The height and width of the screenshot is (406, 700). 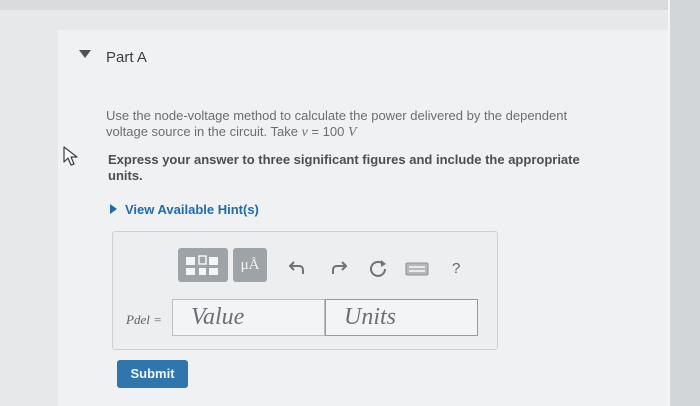 What do you see at coordinates (192, 209) in the screenshot?
I see `view-hints-label: View Available Hint(s)` at bounding box center [192, 209].